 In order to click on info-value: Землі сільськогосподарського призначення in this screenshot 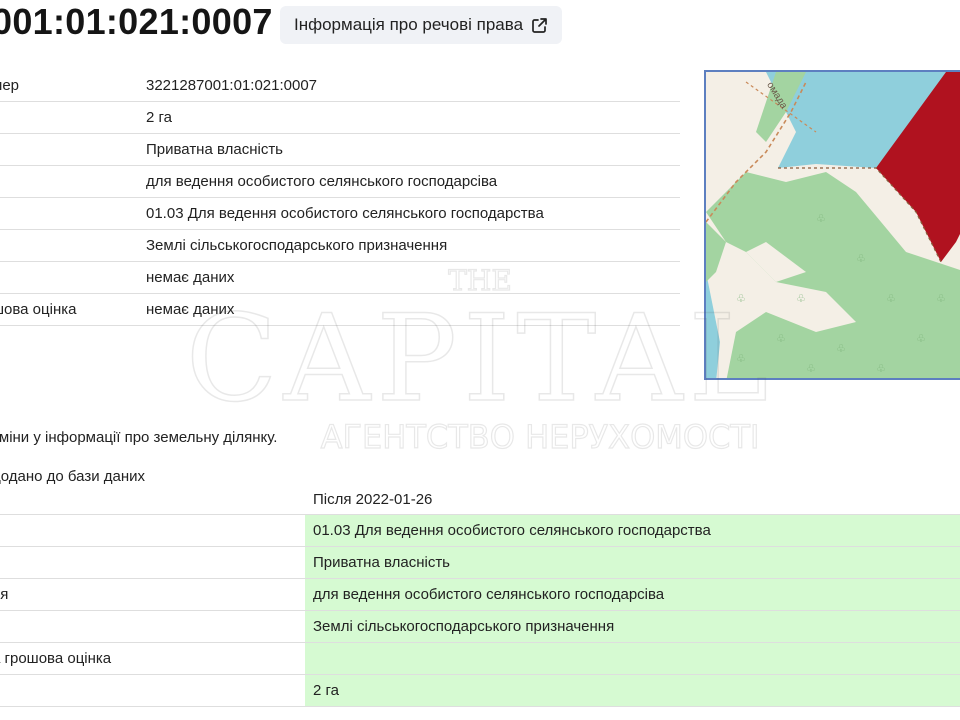, I will do `click(297, 245)`.